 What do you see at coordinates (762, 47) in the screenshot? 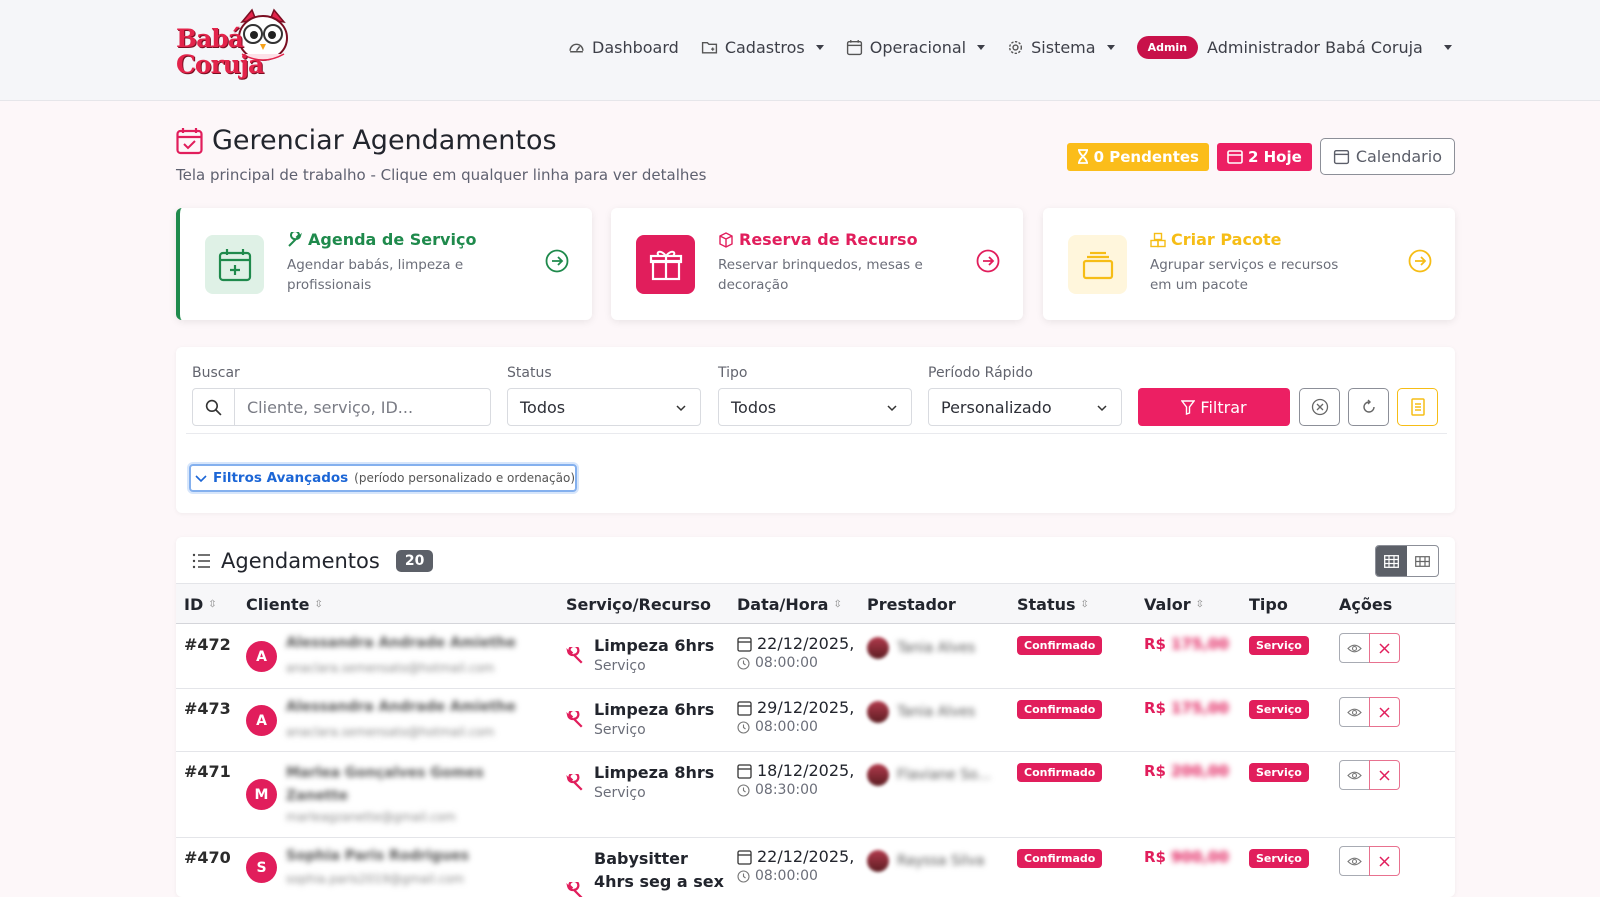
I see `nav-cadastros: Cadastros` at bounding box center [762, 47].